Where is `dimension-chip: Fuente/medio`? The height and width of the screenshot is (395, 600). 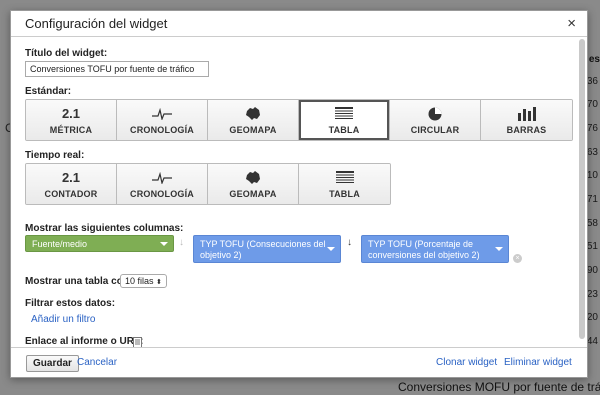
dimension-chip: Fuente/medio is located at coordinates (99, 243).